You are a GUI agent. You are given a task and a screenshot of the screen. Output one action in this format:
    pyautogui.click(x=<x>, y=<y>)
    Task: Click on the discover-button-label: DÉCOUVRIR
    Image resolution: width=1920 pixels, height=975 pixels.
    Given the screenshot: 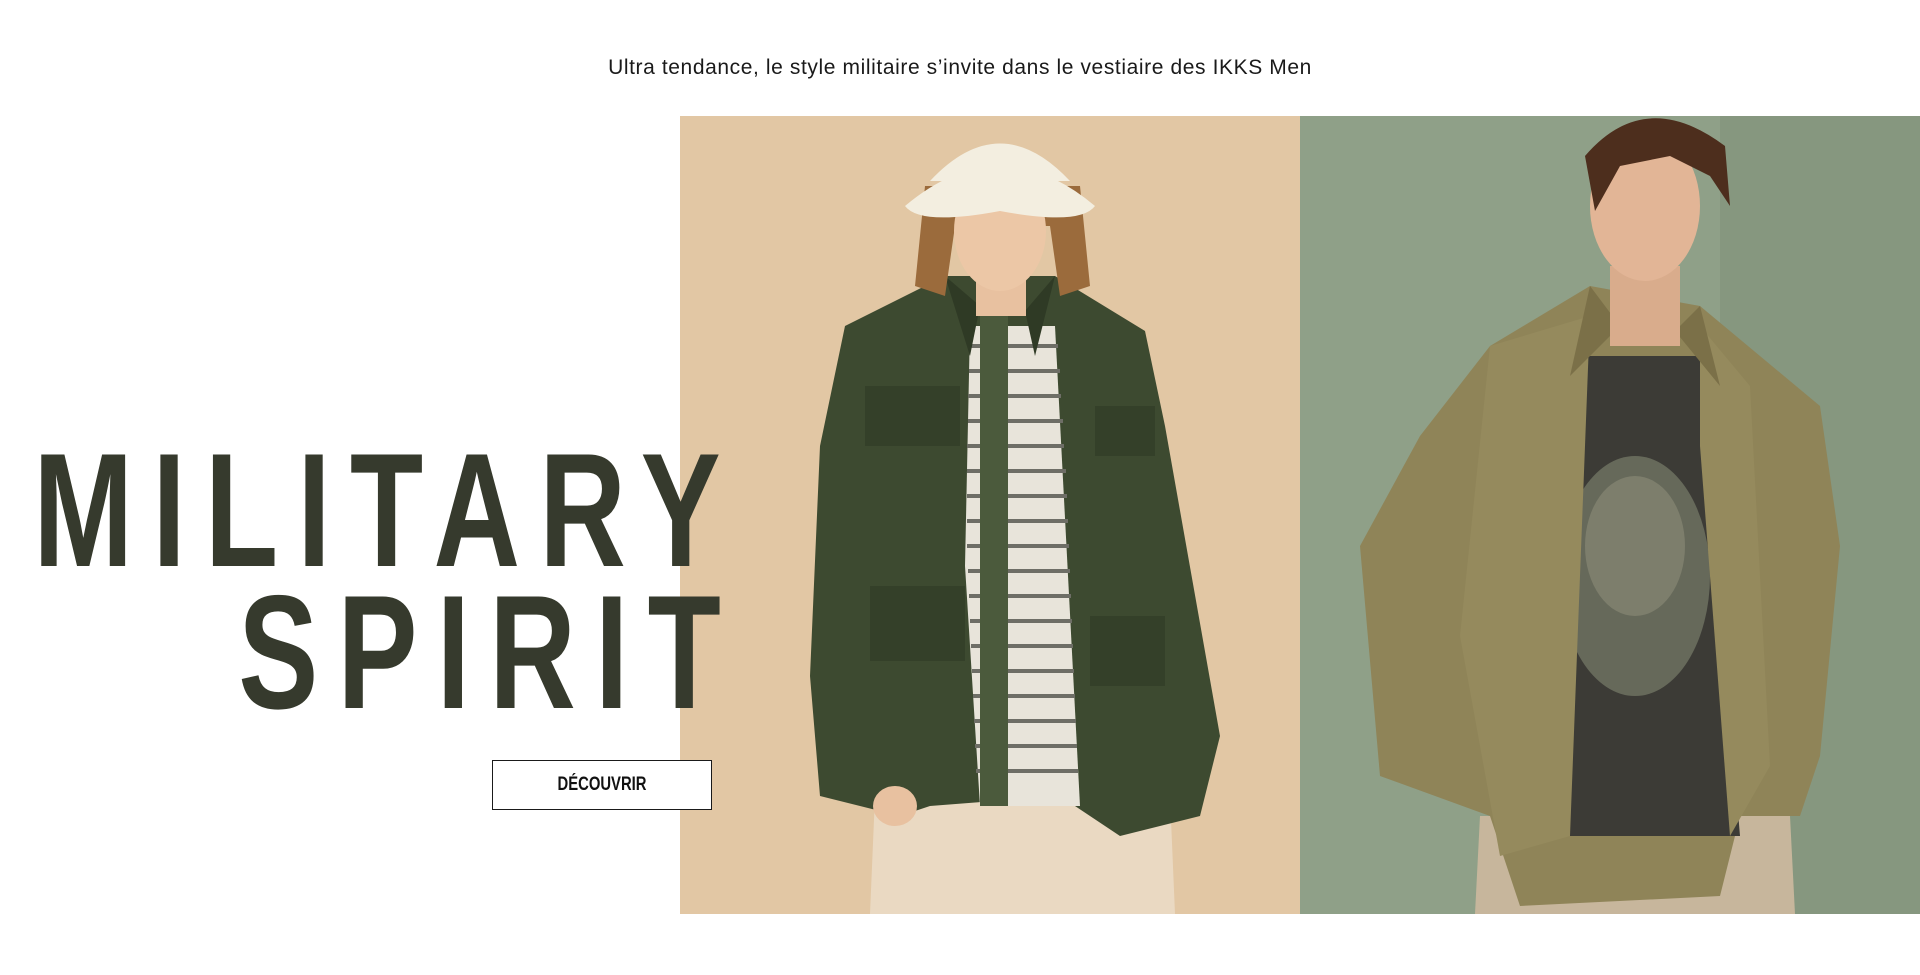 What is the action you would take?
    pyautogui.click(x=602, y=784)
    